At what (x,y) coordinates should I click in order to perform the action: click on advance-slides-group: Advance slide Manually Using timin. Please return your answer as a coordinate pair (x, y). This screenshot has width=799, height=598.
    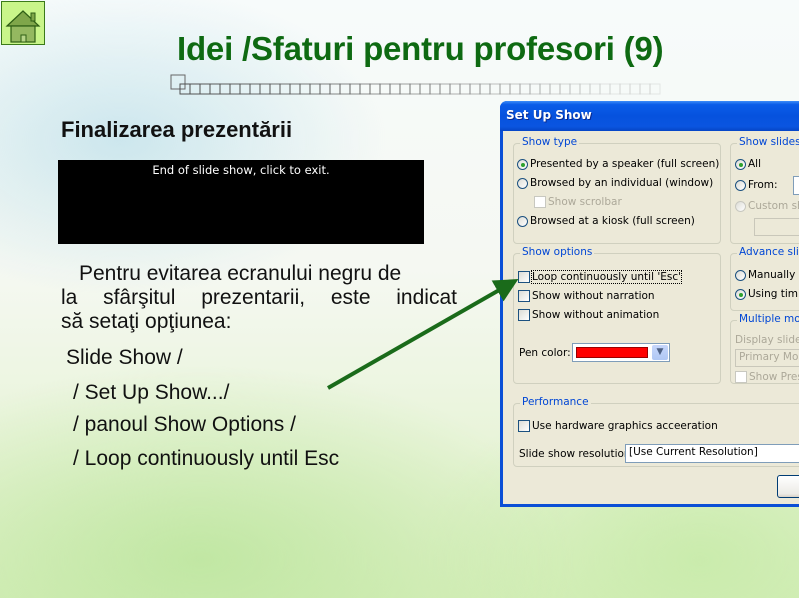
    Looking at the image, I should click on (764, 278).